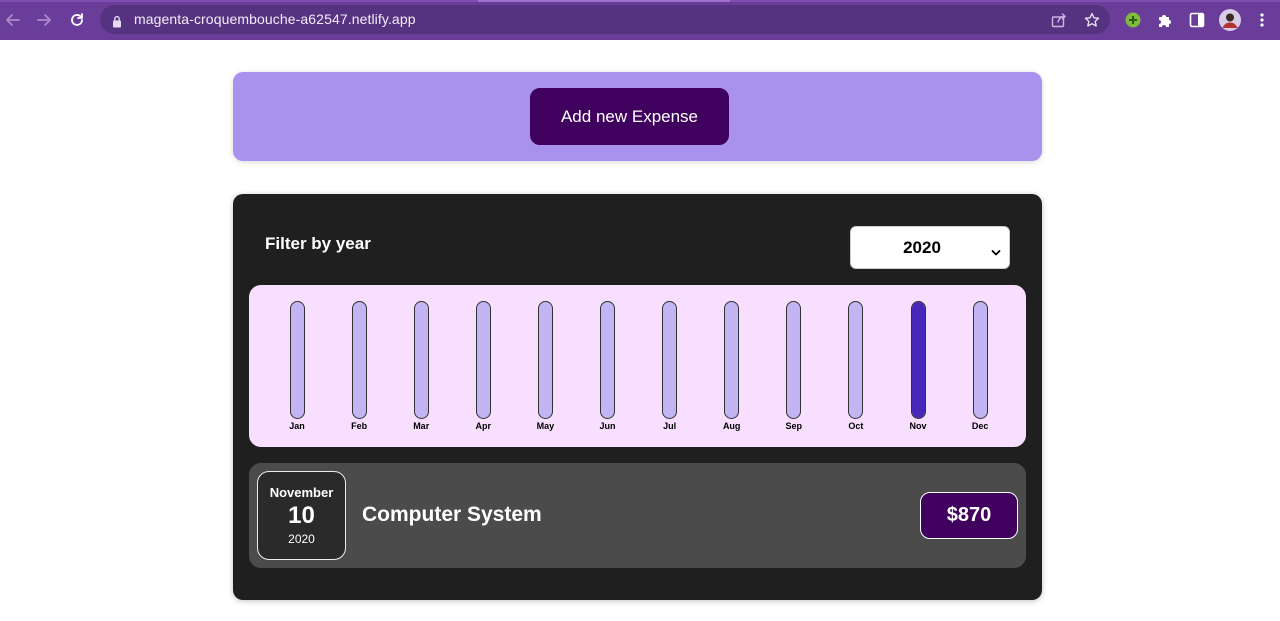 This screenshot has height=621, width=1280. What do you see at coordinates (1133, 20) in the screenshot?
I see `extension-green-icon` at bounding box center [1133, 20].